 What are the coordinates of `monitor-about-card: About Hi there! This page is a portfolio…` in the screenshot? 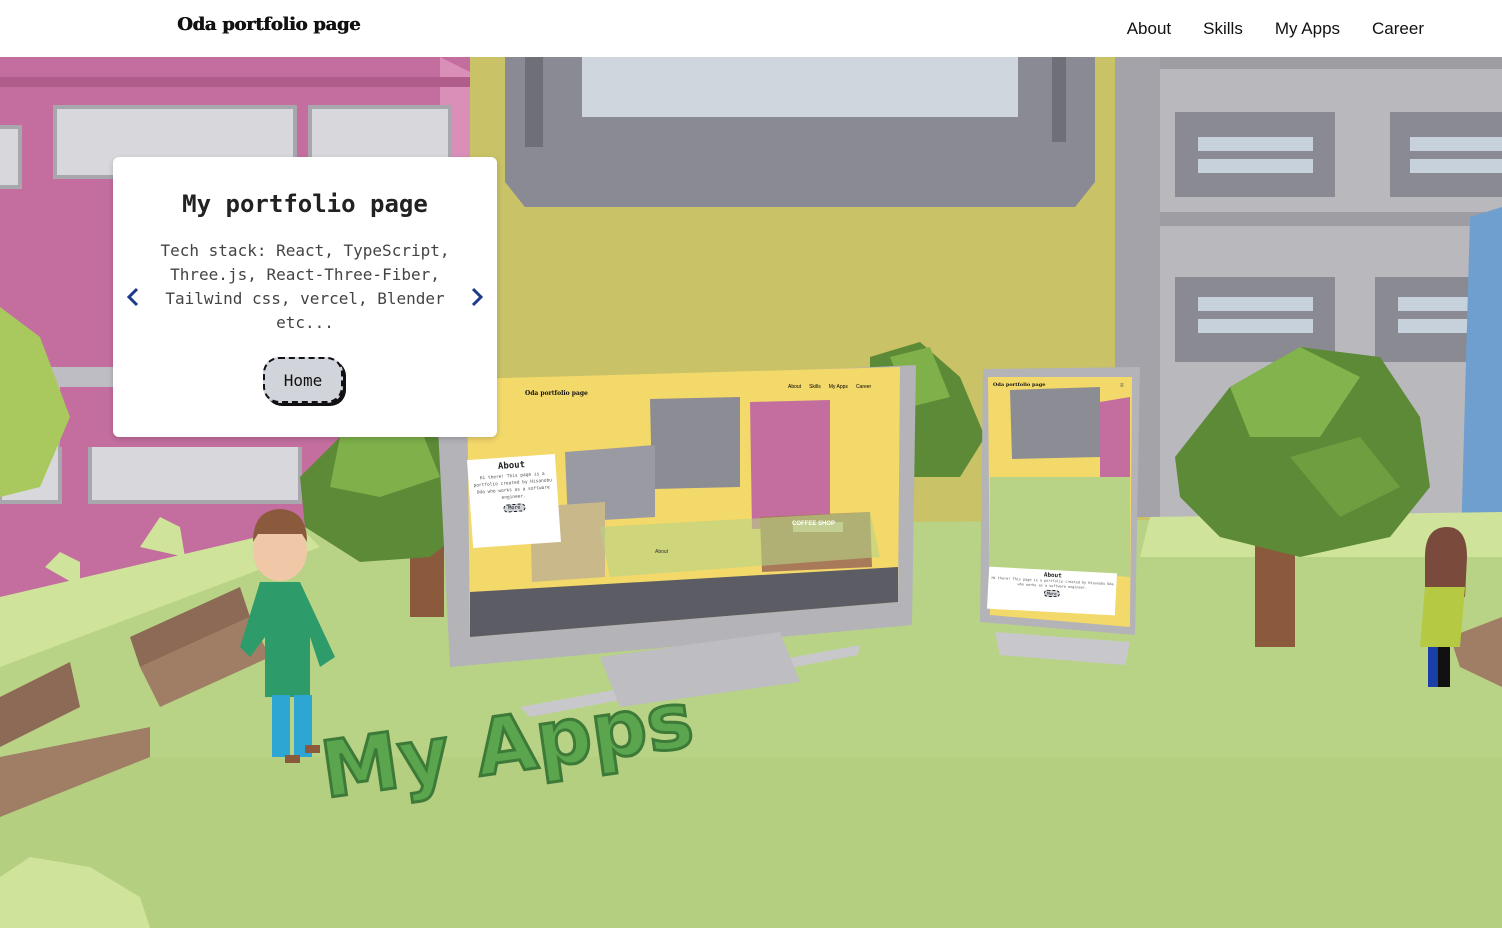 It's located at (514, 501).